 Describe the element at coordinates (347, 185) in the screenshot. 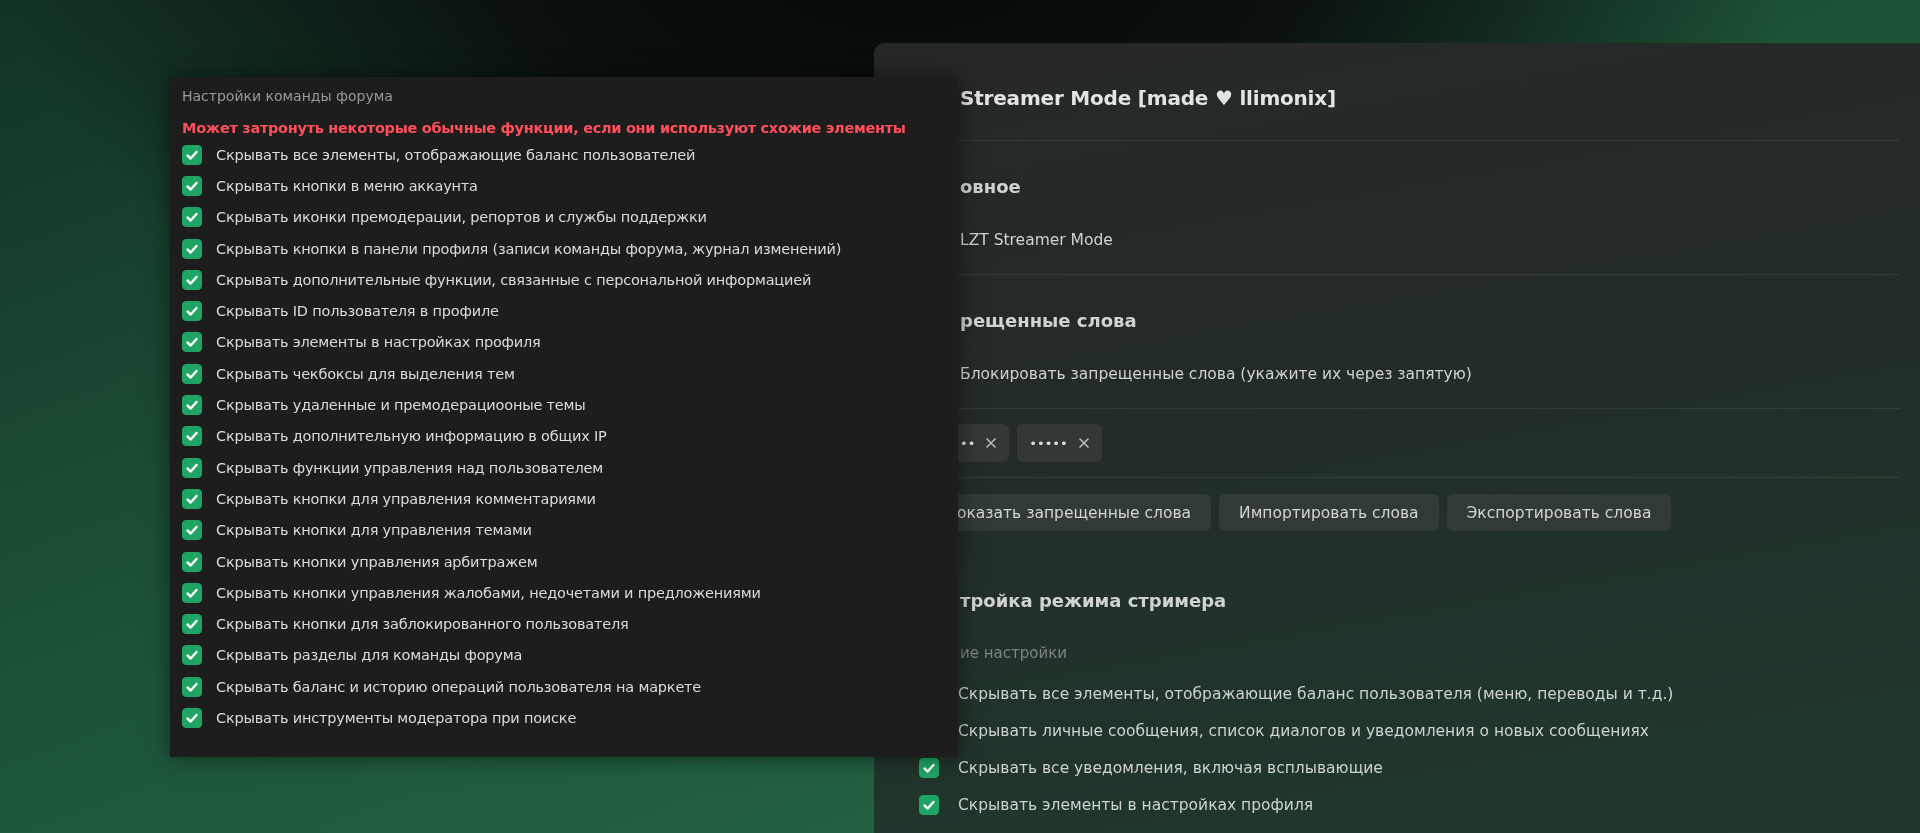

I see `option-label: Скрывать кнопки в меню аккаунта` at that location.